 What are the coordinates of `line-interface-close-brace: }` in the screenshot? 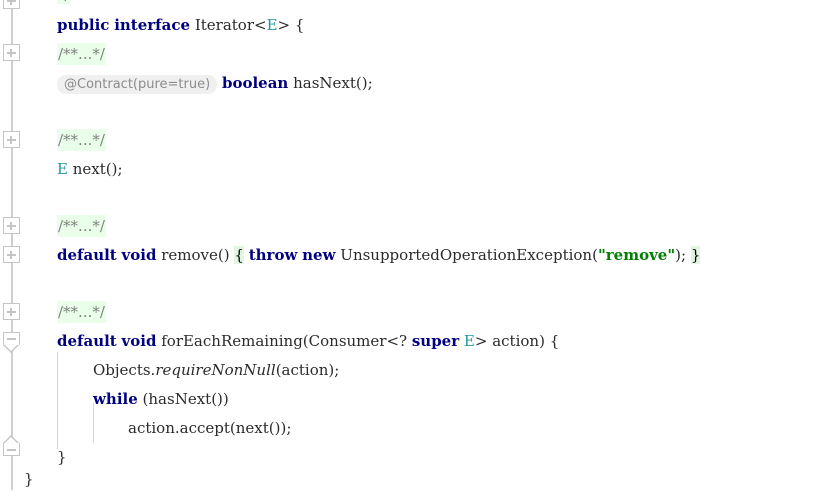 It's located at (29, 479).